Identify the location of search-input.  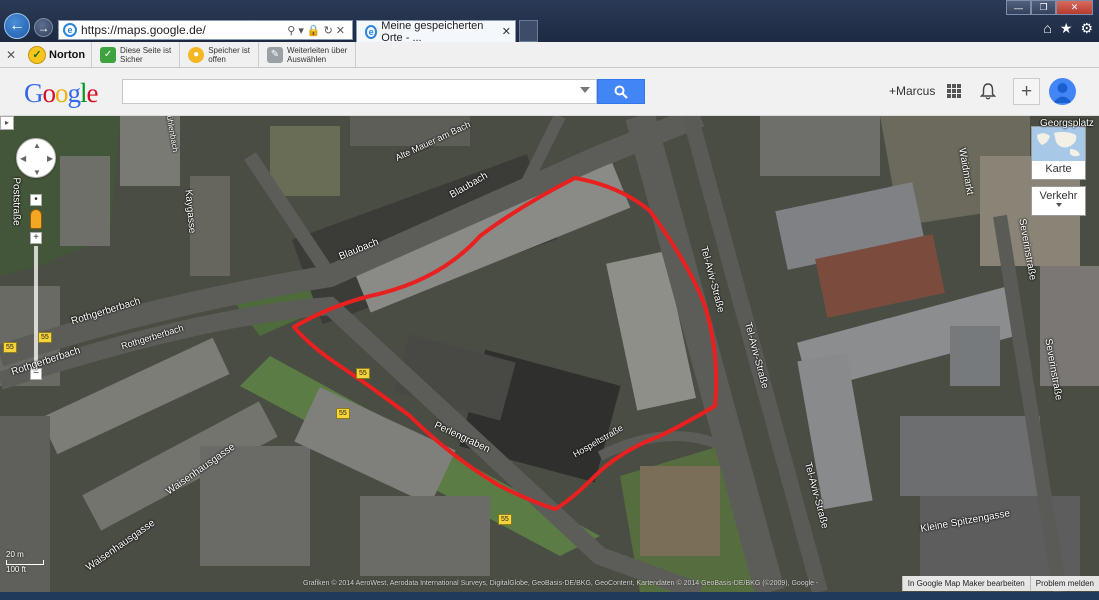
(343, 91).